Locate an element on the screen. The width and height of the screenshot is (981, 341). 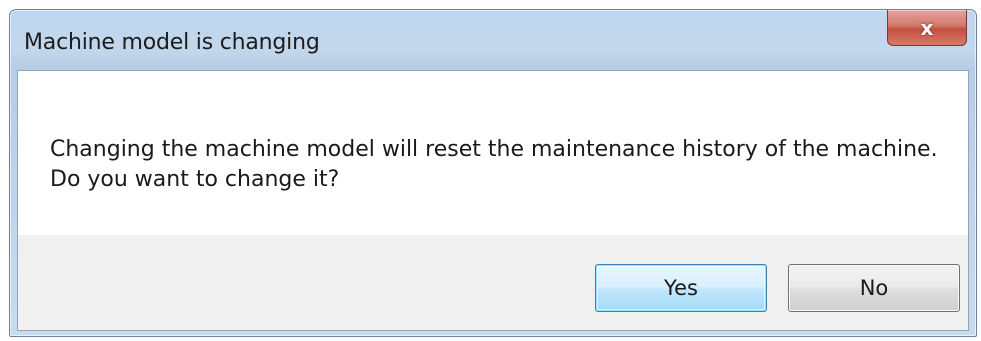
dialog-title: Machine model is changing is located at coordinates (172, 42).